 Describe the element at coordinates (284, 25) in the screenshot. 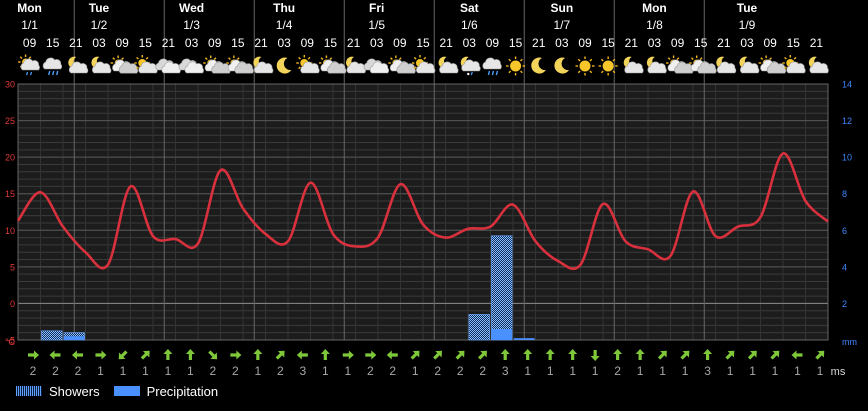

I see `day-date: 1/4` at that location.